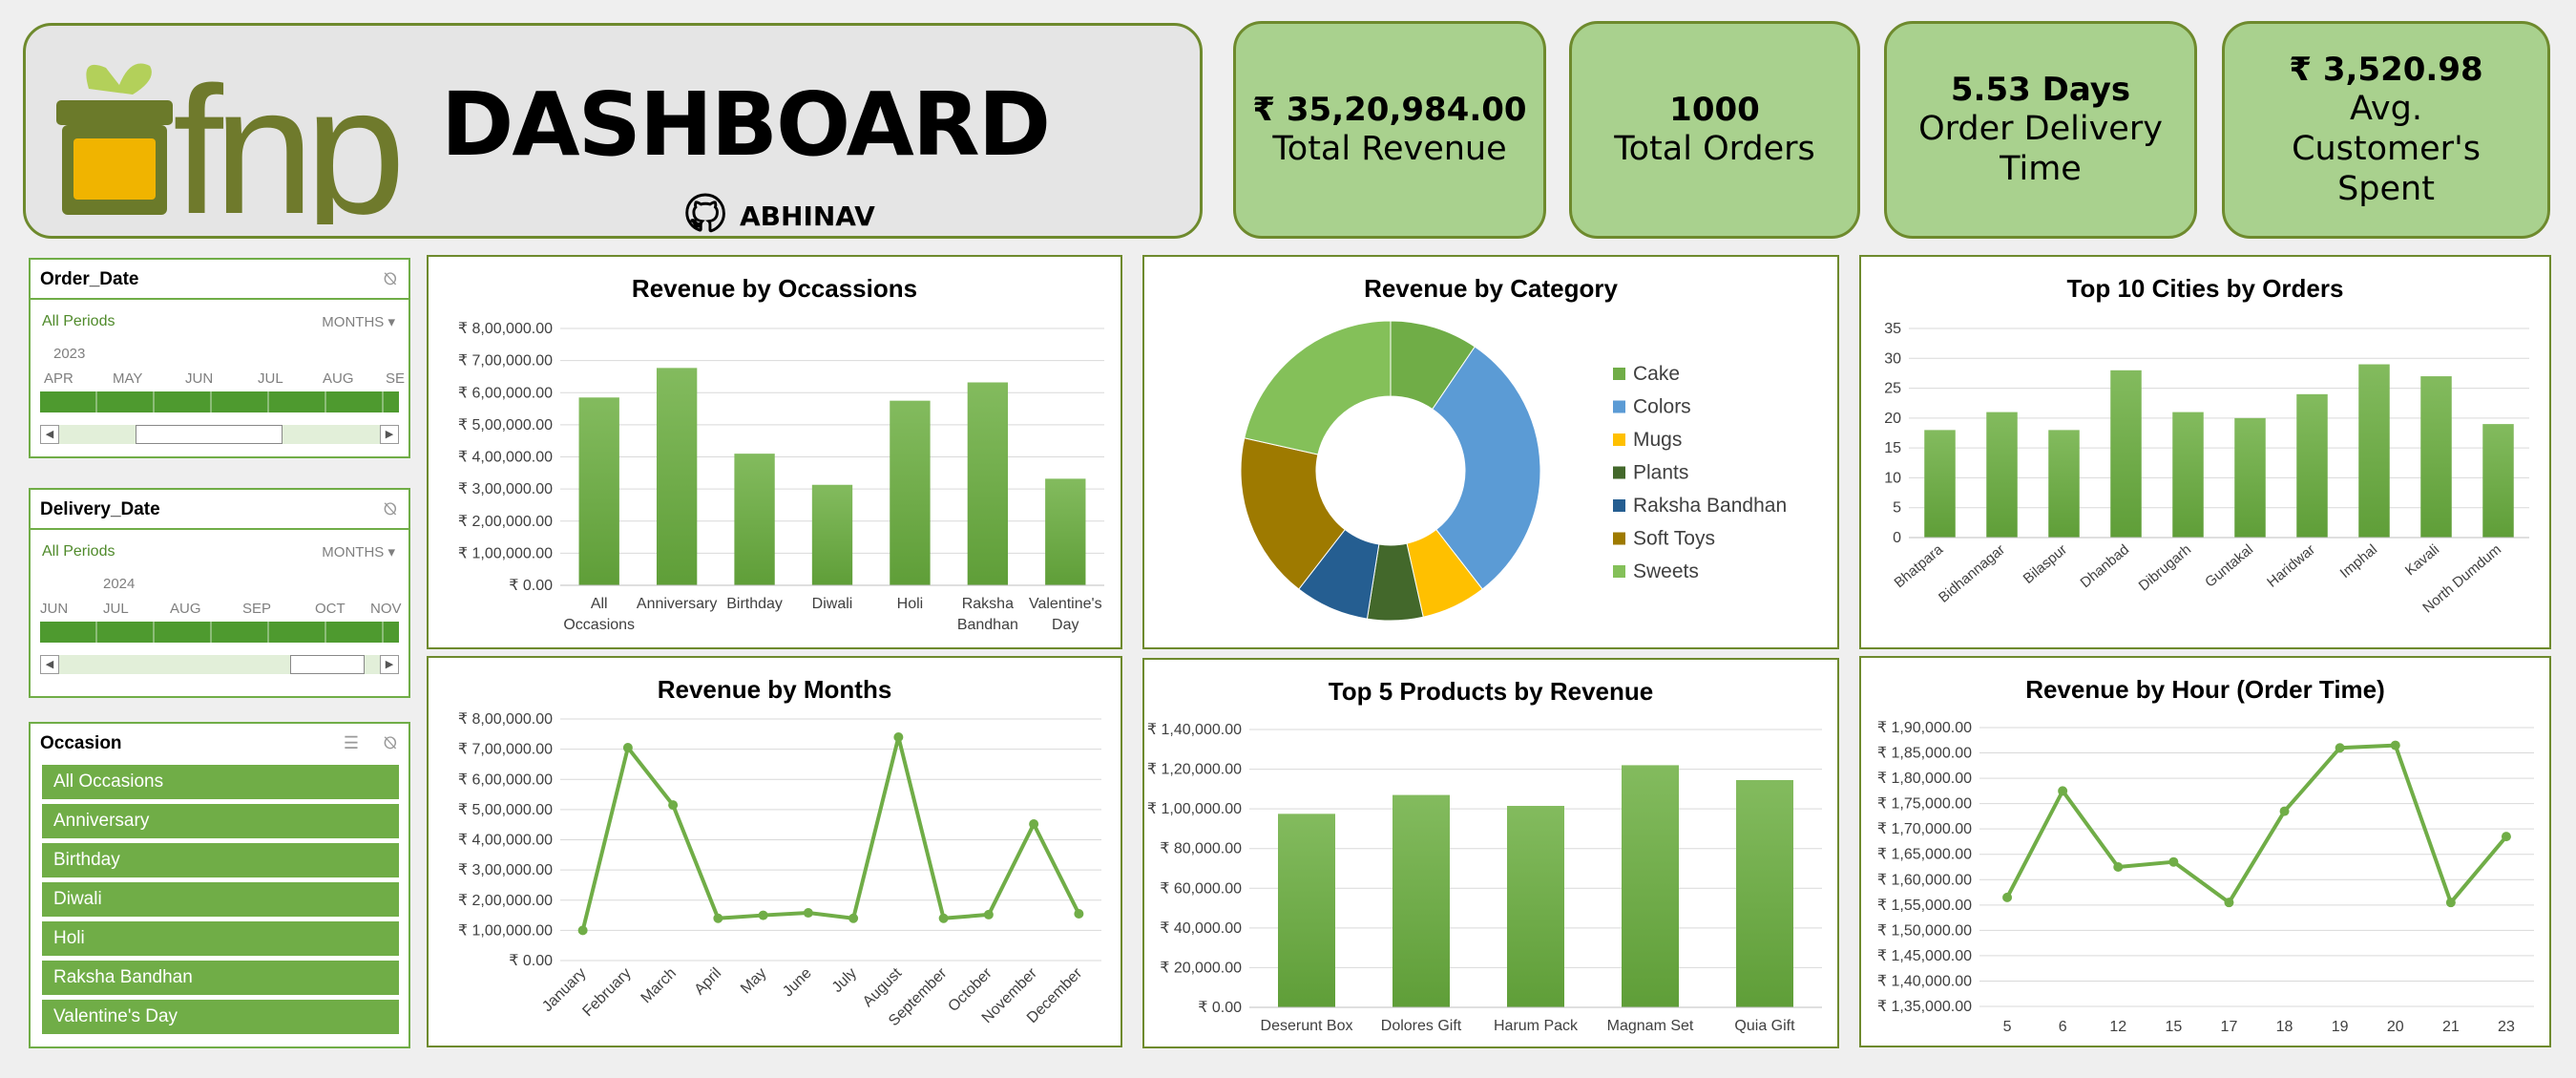 The width and height of the screenshot is (2576, 1078). Describe the element at coordinates (1918, 567) in the screenshot. I see `x-tick-label: Bhatpara` at that location.